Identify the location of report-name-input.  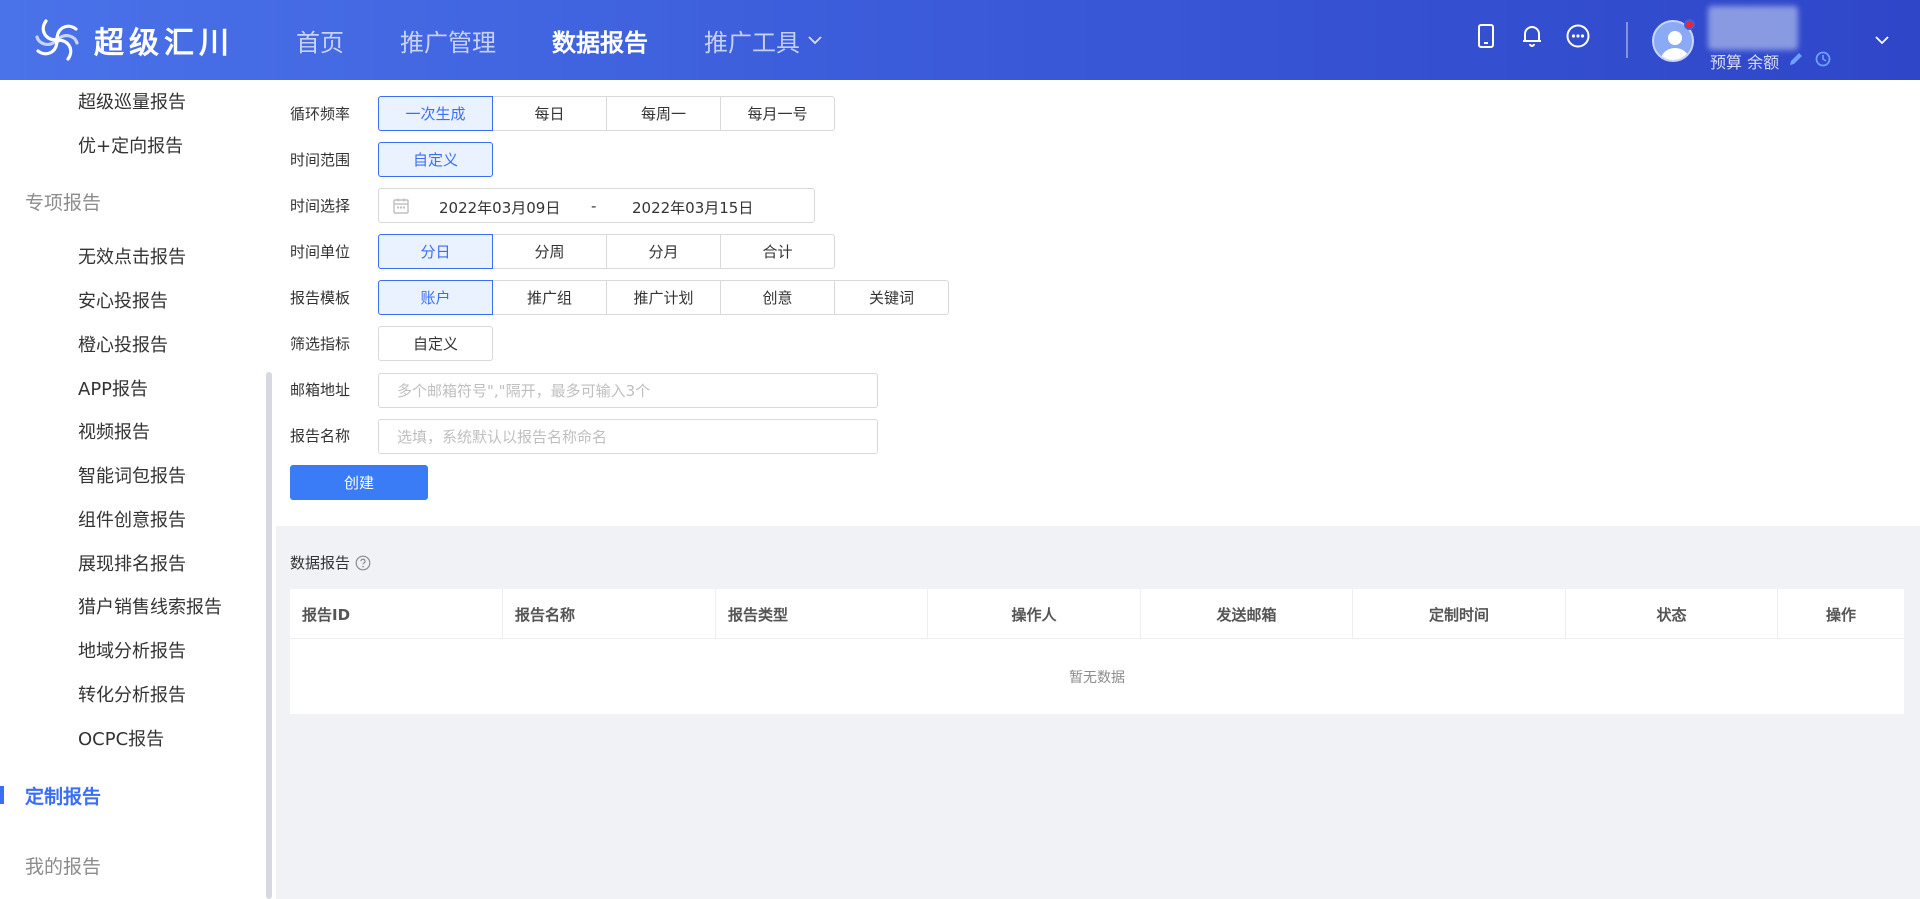
(628, 436).